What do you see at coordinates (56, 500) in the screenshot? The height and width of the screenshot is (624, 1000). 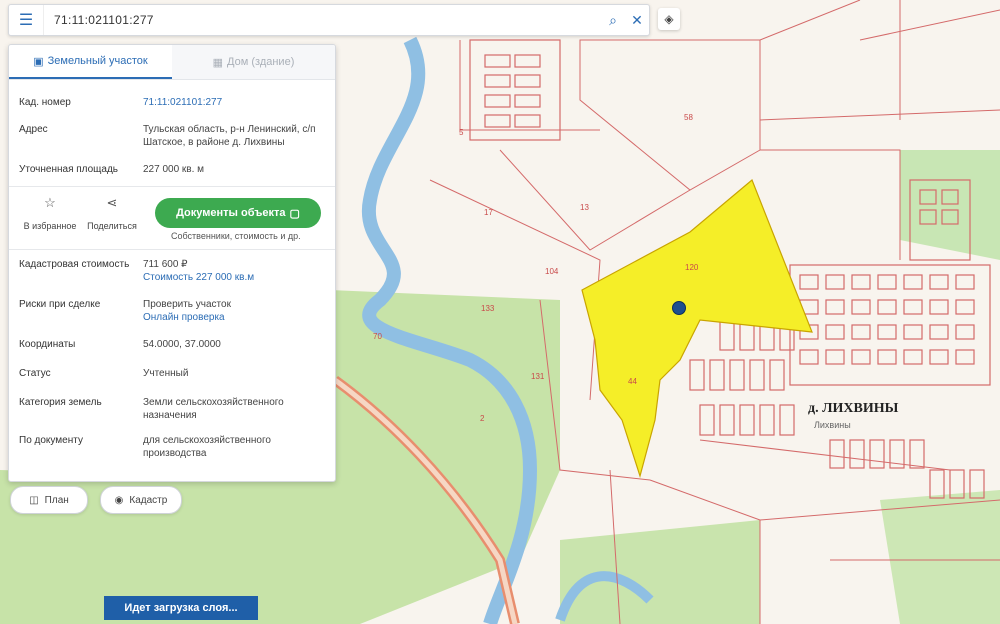 I see `plan-label: План` at bounding box center [56, 500].